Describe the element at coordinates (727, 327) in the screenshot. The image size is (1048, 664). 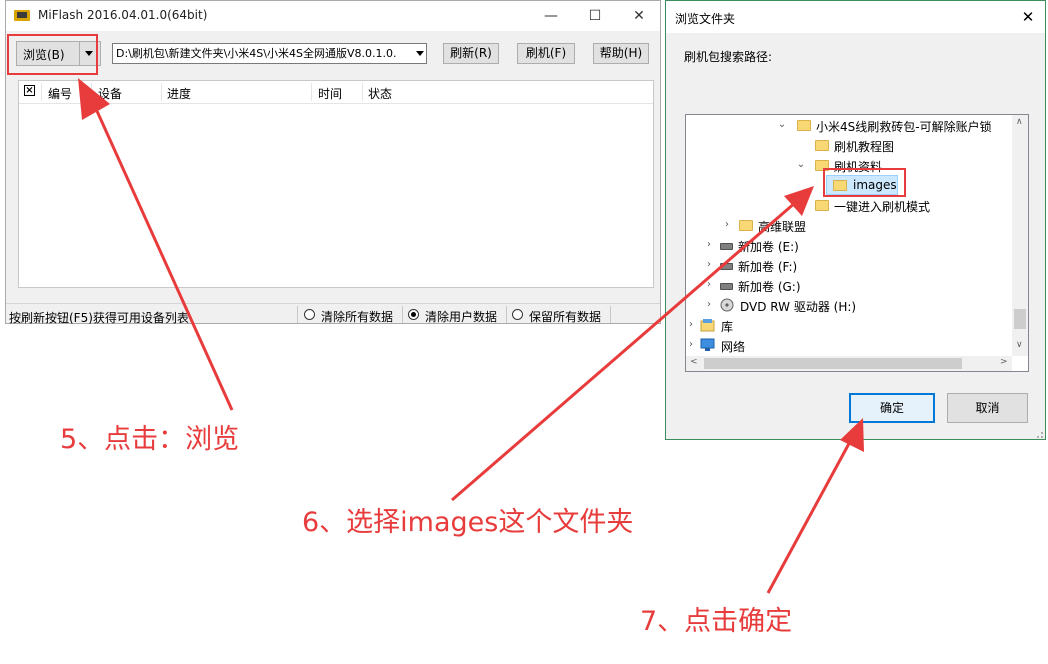
I see `tree-node-label: 库` at that location.